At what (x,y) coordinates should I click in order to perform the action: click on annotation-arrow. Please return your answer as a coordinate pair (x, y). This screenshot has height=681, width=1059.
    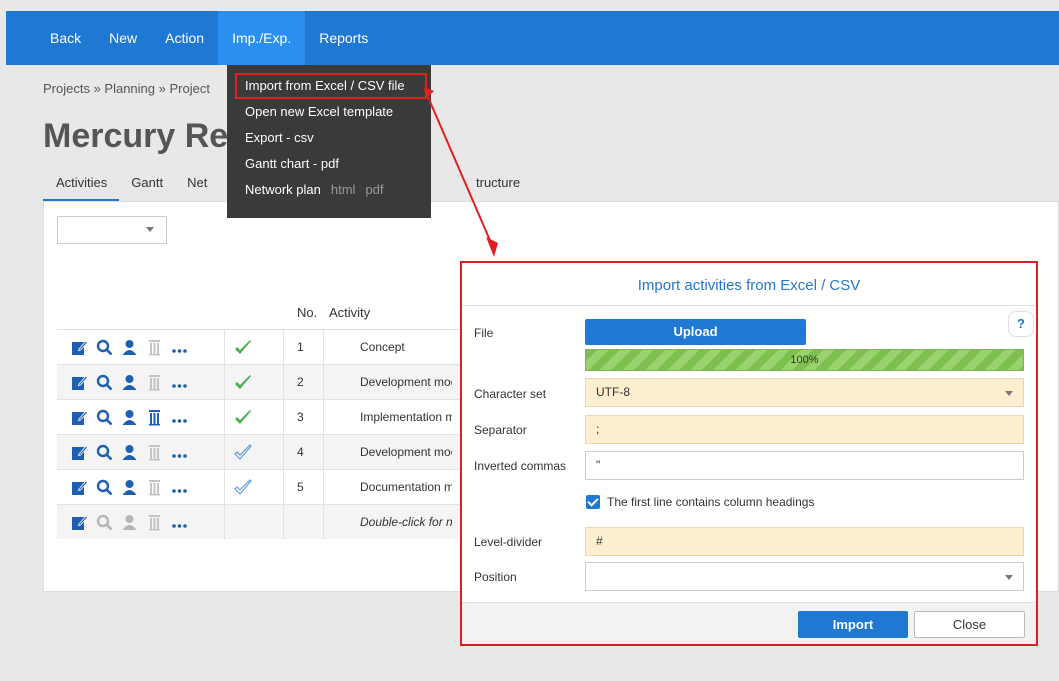
    Looking at the image, I should click on (461, 172).